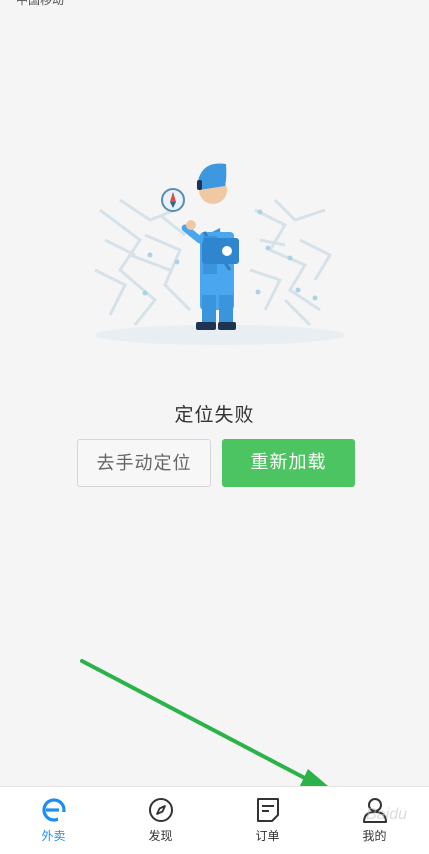  I want to click on tab-profile: 我的, so click(374, 820).